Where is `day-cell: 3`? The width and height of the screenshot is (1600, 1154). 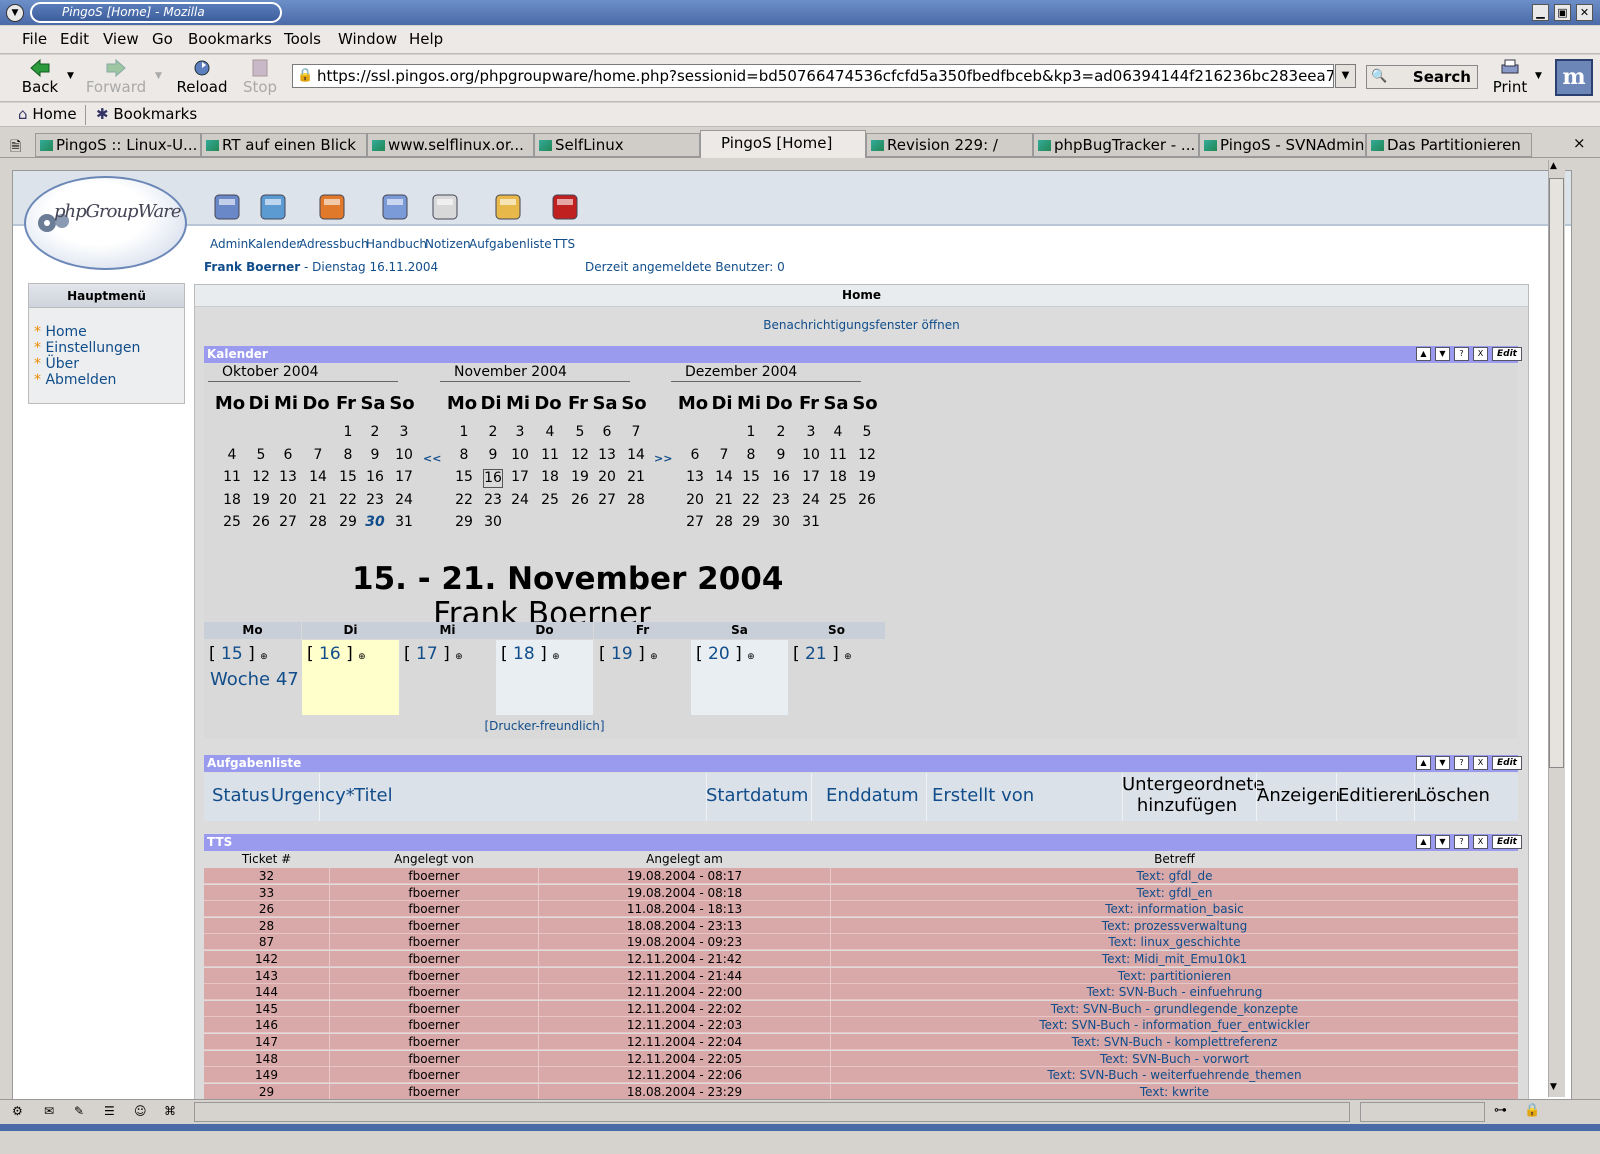
day-cell: 3 is located at coordinates (811, 432).